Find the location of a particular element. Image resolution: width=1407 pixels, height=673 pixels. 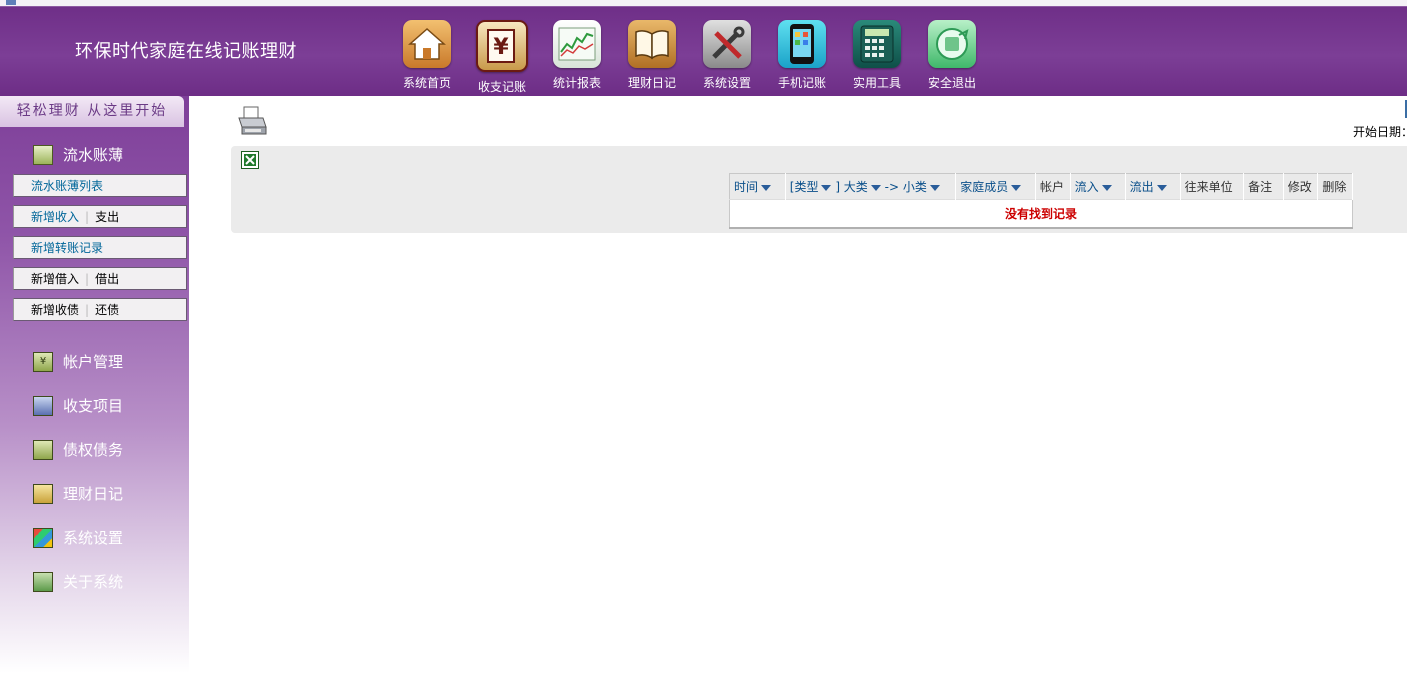

nav-home-label: 系统首页 is located at coordinates (426, 83).